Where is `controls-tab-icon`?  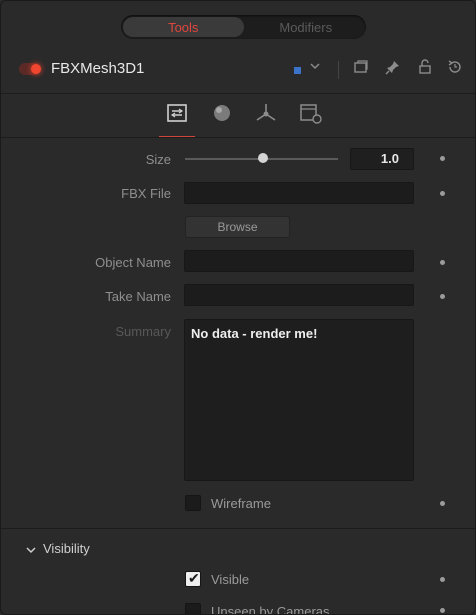
controls-tab-icon is located at coordinates (177, 119).